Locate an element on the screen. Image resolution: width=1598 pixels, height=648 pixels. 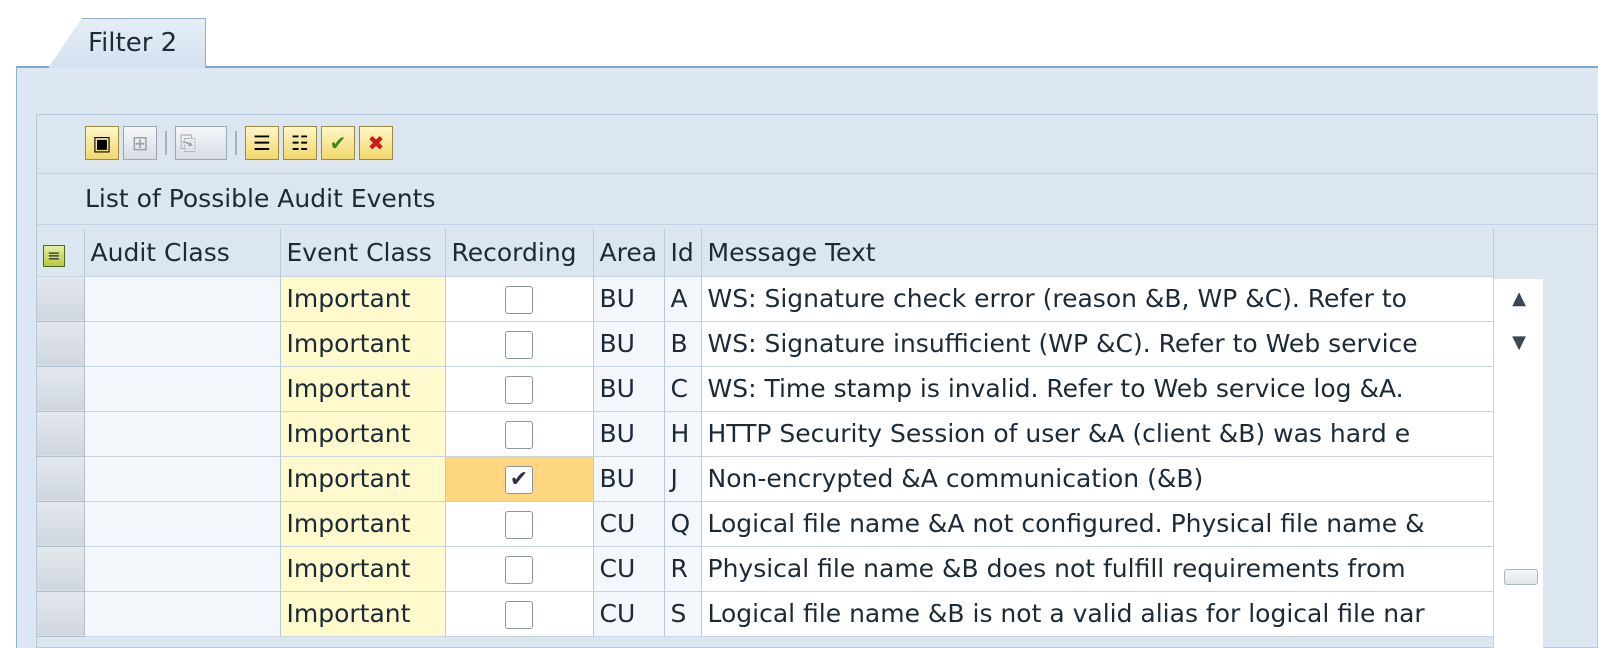
select-all-button: ☰ is located at coordinates (262, 143).